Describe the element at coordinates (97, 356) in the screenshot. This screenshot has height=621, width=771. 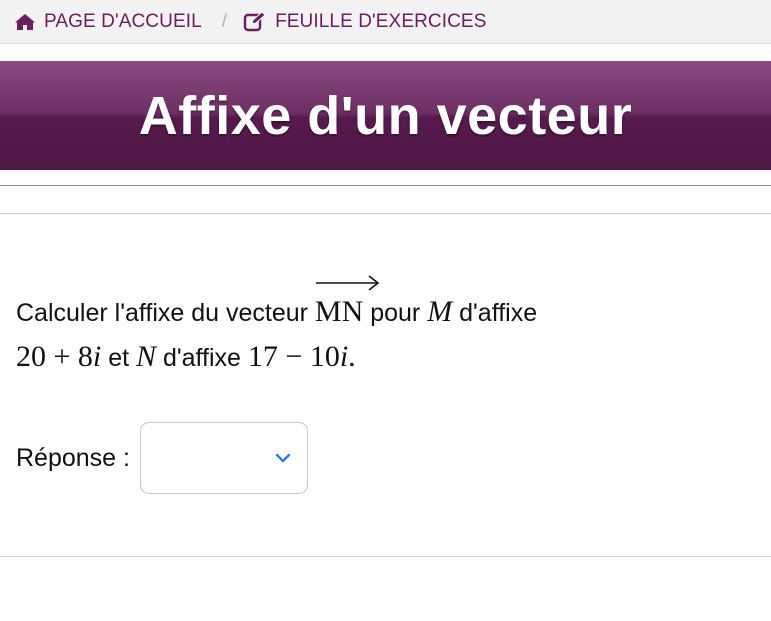
I see `affix-m-i: i` at that location.